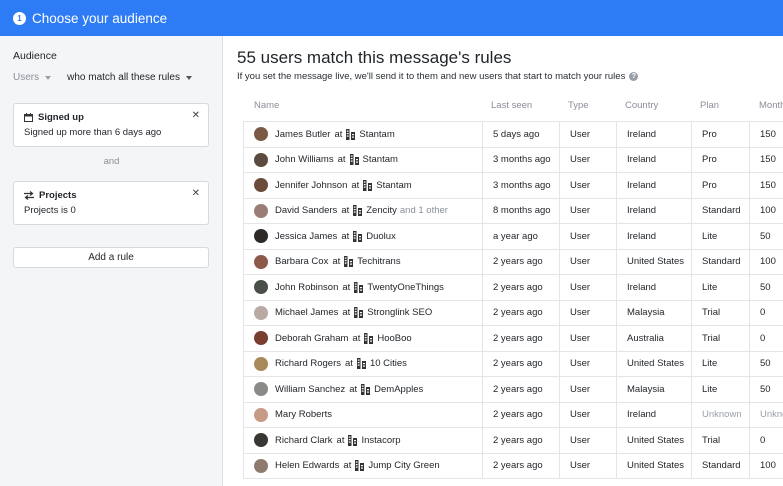  What do you see at coordinates (111, 257) in the screenshot?
I see `add-rule-button: Add a rule` at bounding box center [111, 257].